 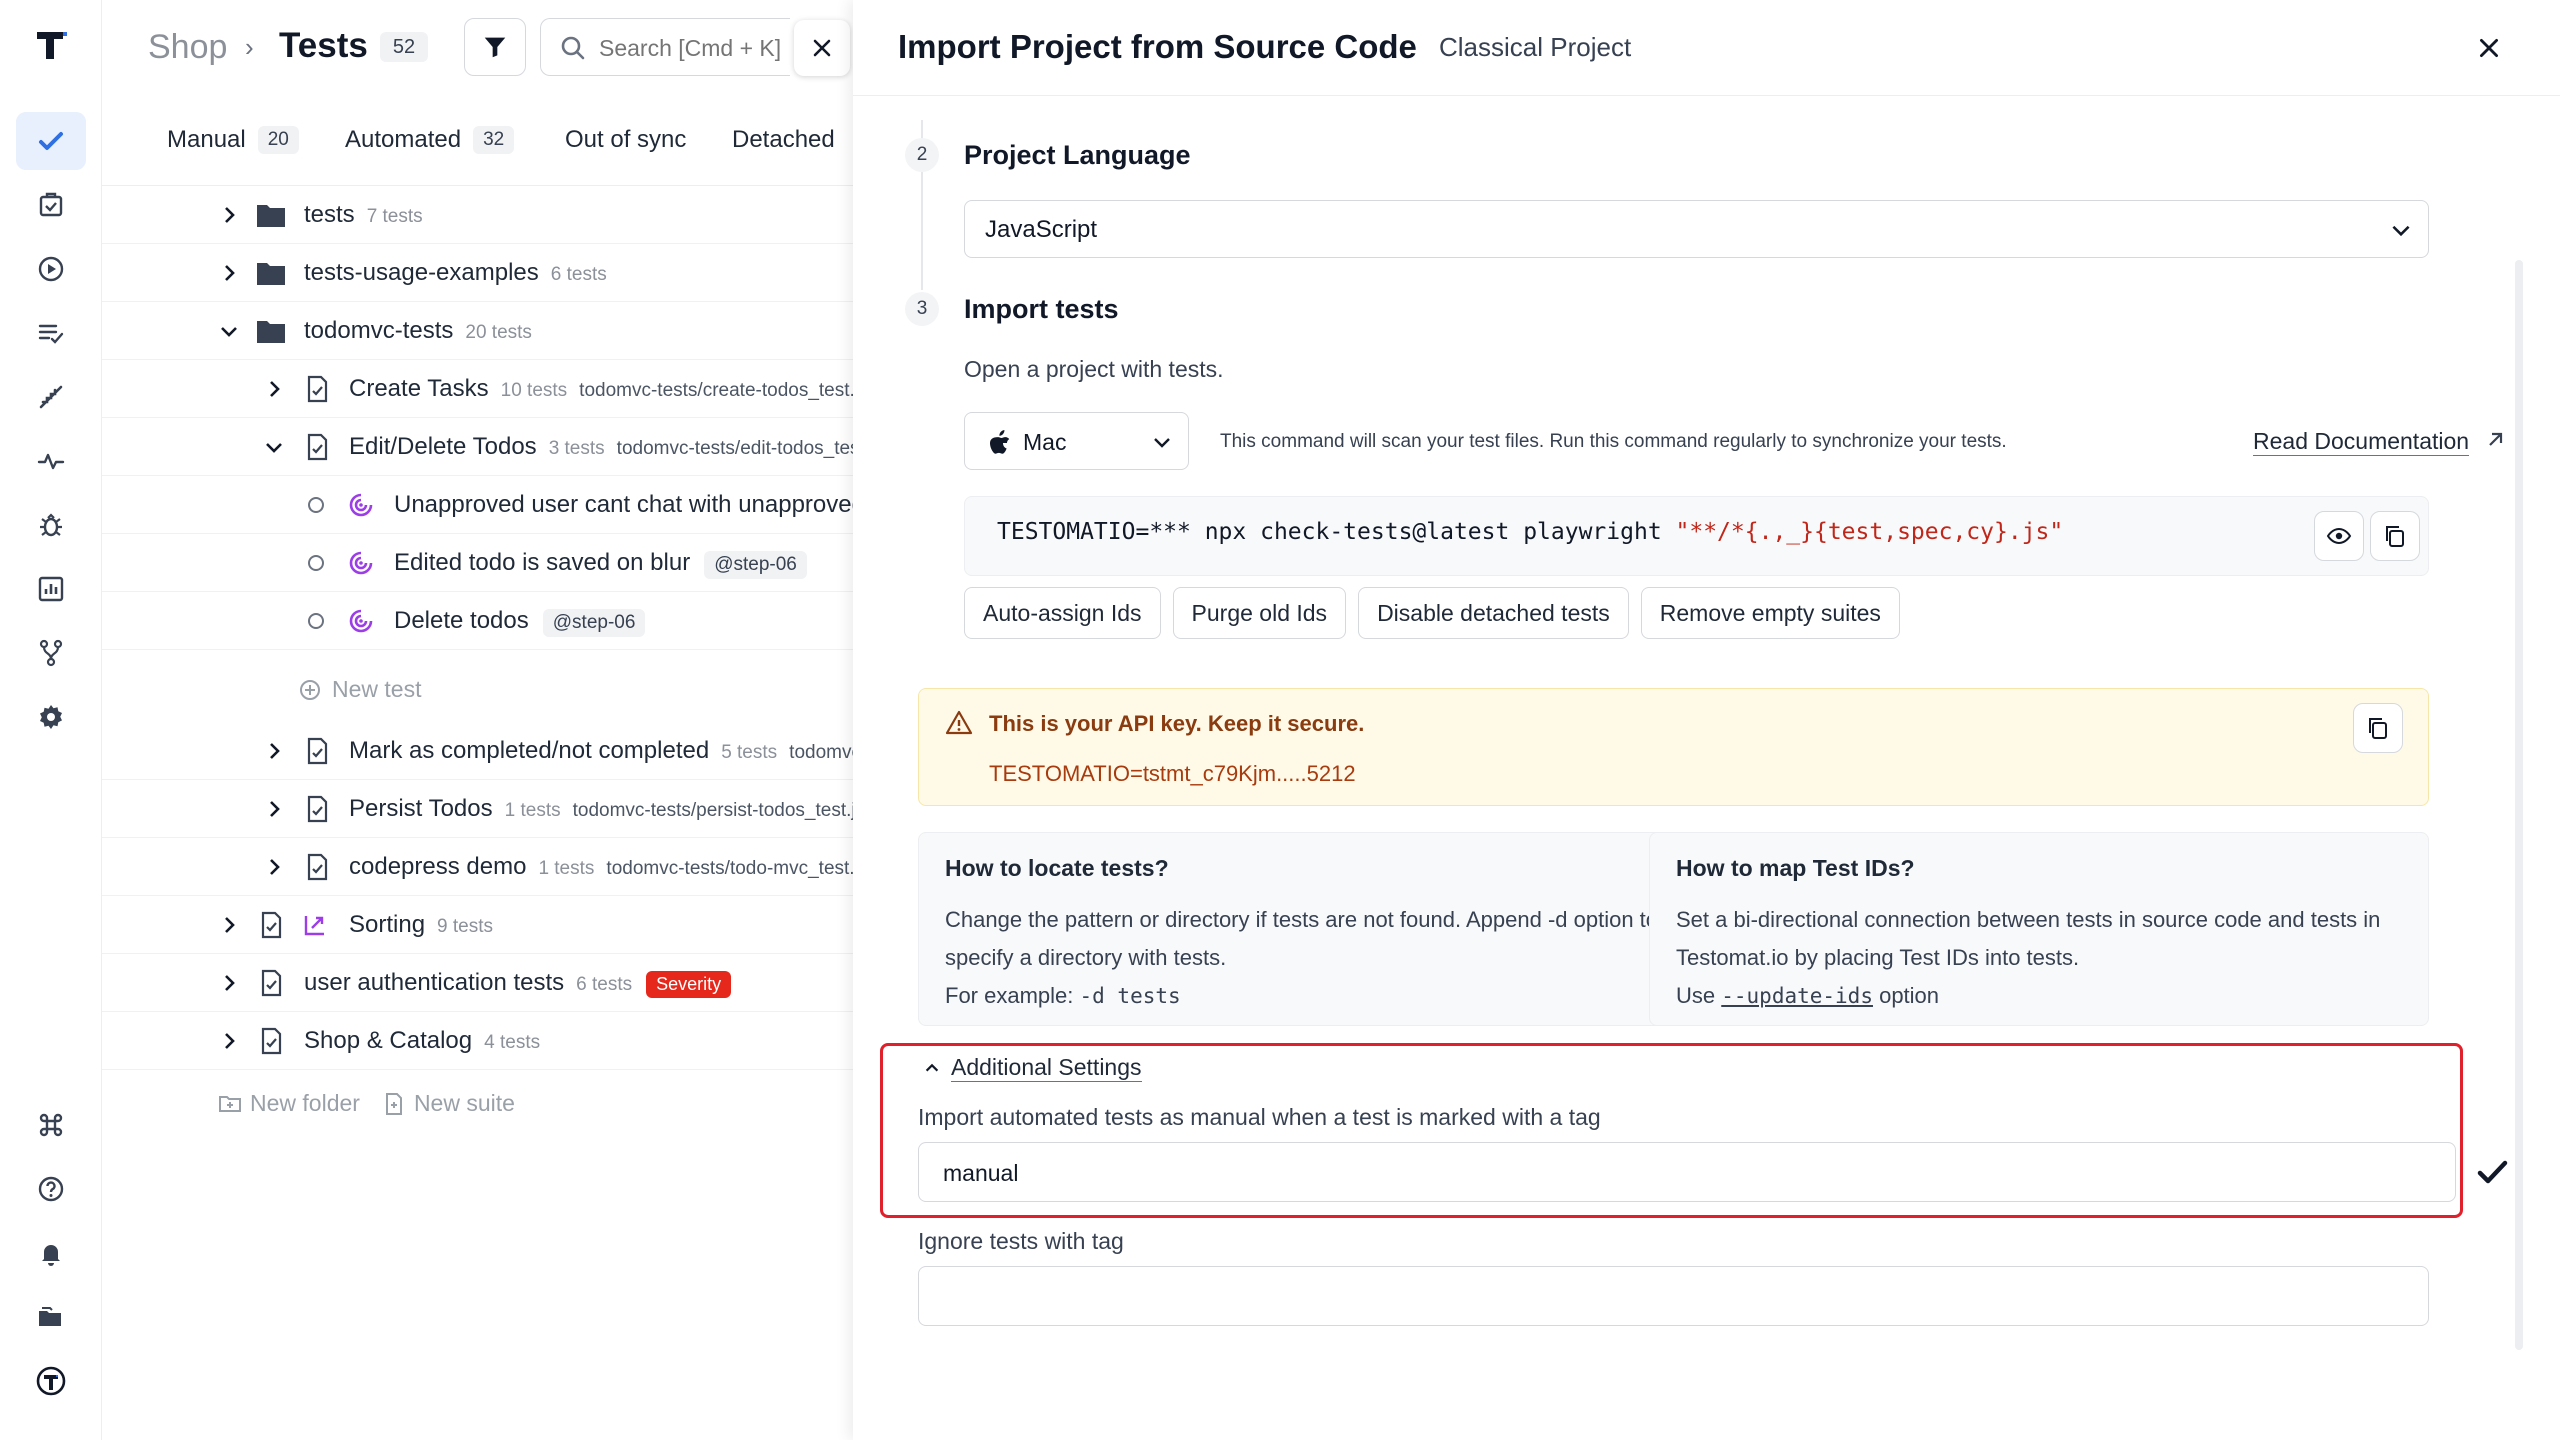 I want to click on runs-nav-icon, so click(x=51, y=269).